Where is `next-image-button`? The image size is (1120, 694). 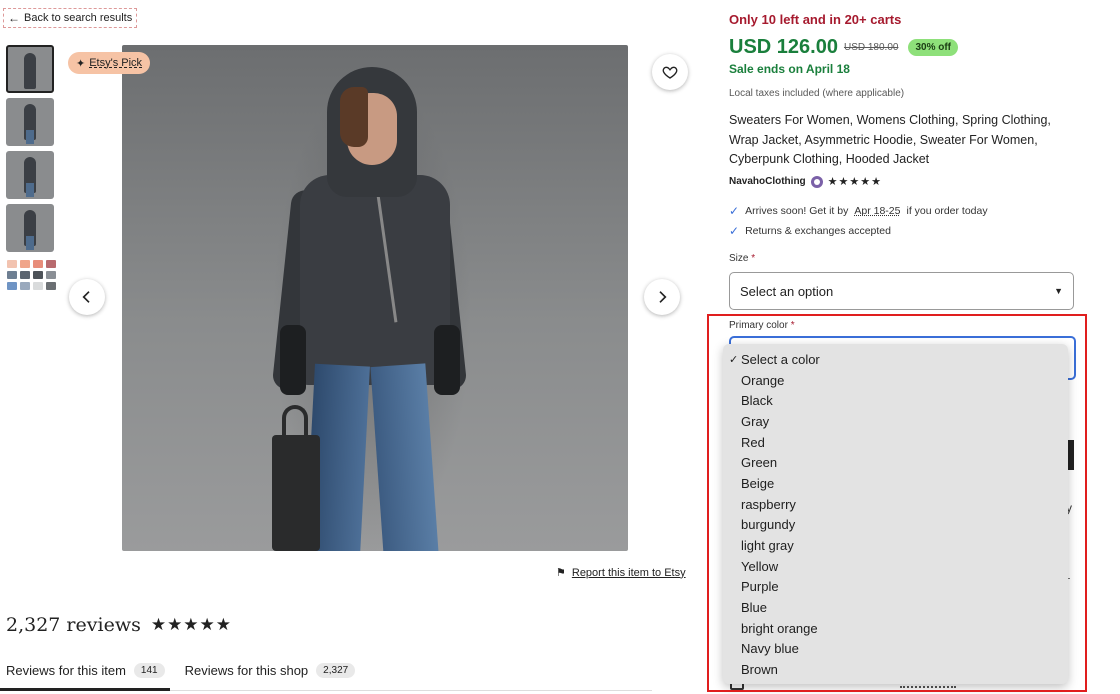 next-image-button is located at coordinates (662, 297).